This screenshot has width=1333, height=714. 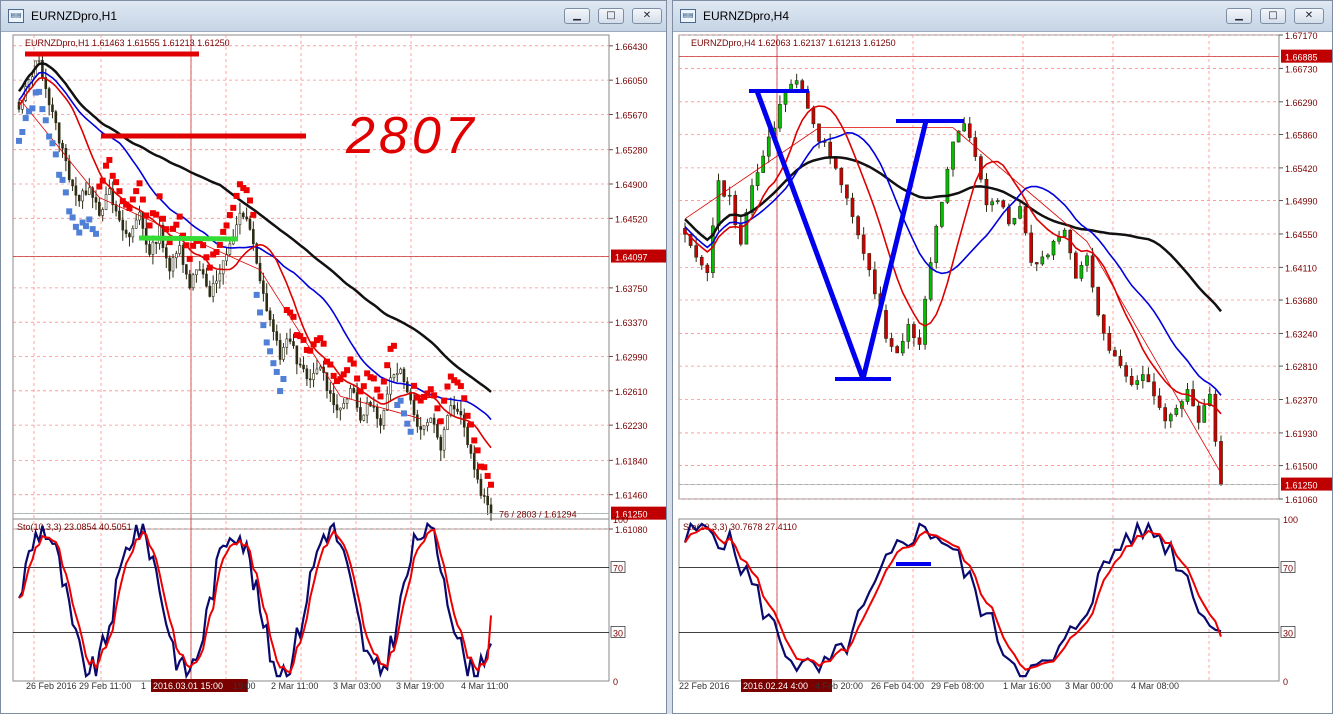 I want to click on time-axis-label: 26 Feb 04:00, so click(x=897, y=686).